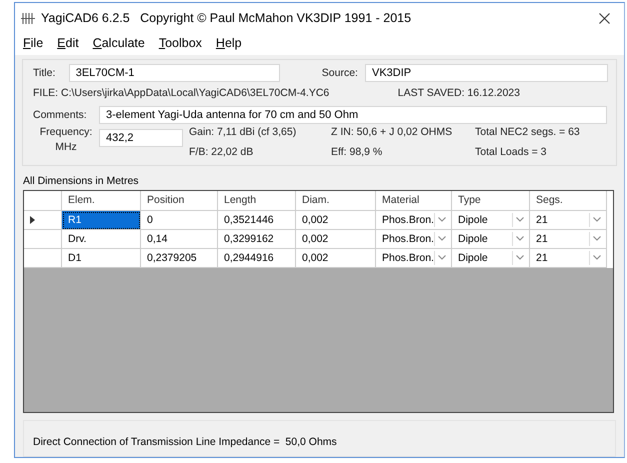  I want to click on title-label: Title:, so click(44, 73).